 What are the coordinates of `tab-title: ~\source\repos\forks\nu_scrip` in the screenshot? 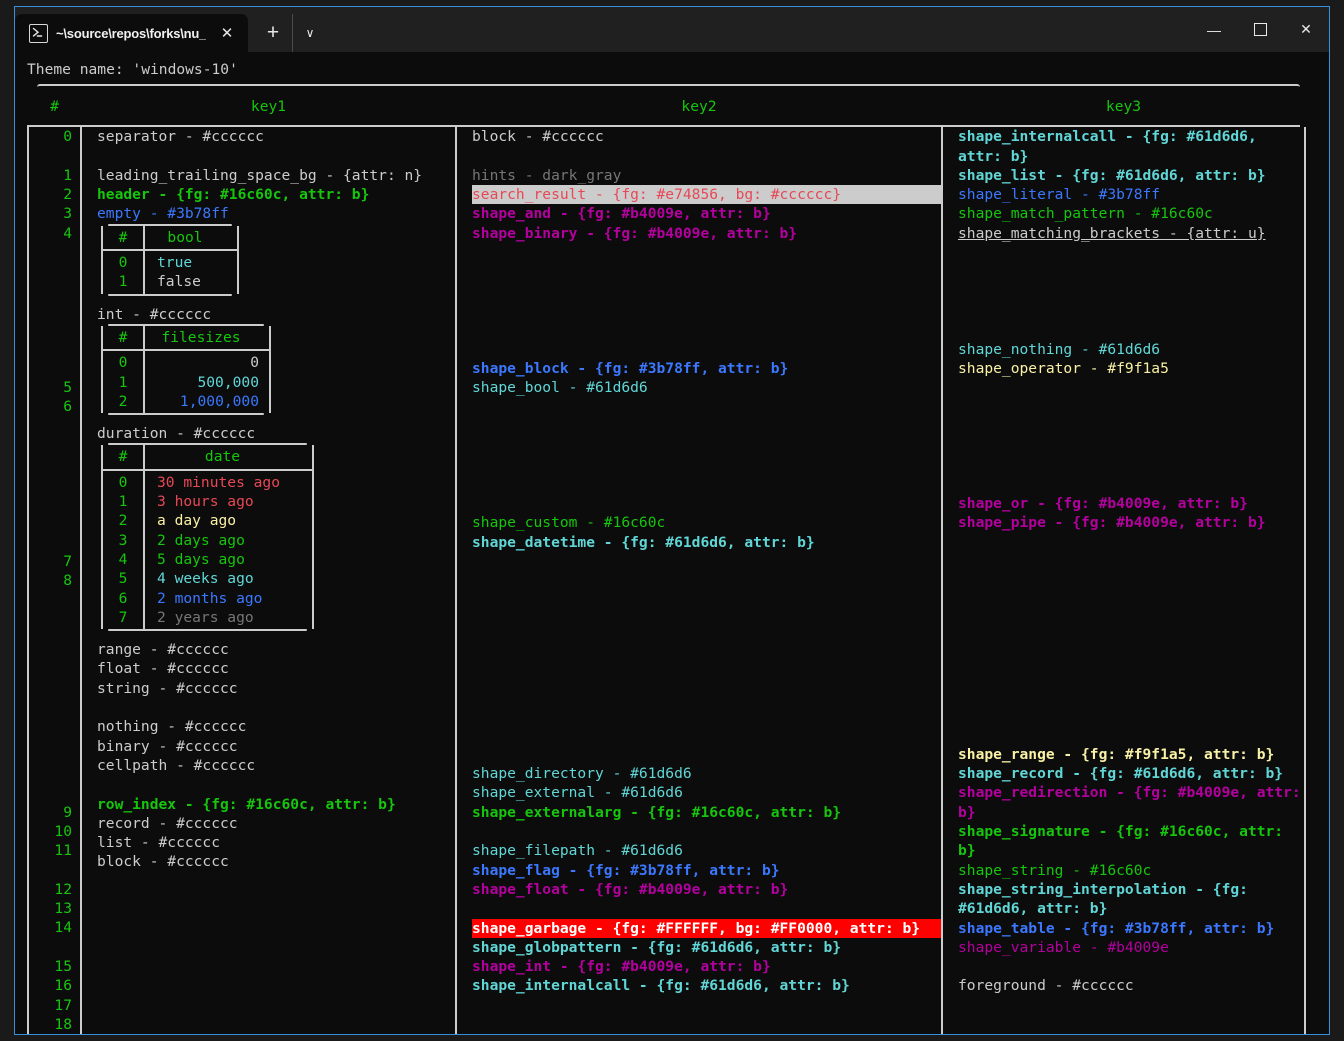 It's located at (131, 33).